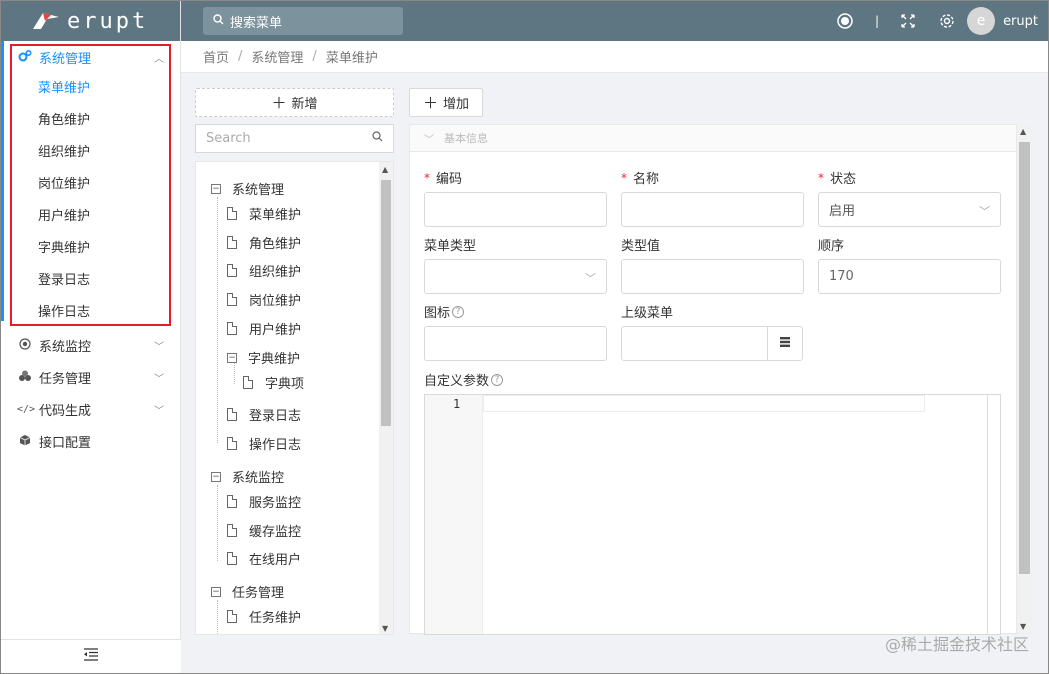 The height and width of the screenshot is (674, 1049). Describe the element at coordinates (845, 21) in the screenshot. I see `record-icon` at that location.